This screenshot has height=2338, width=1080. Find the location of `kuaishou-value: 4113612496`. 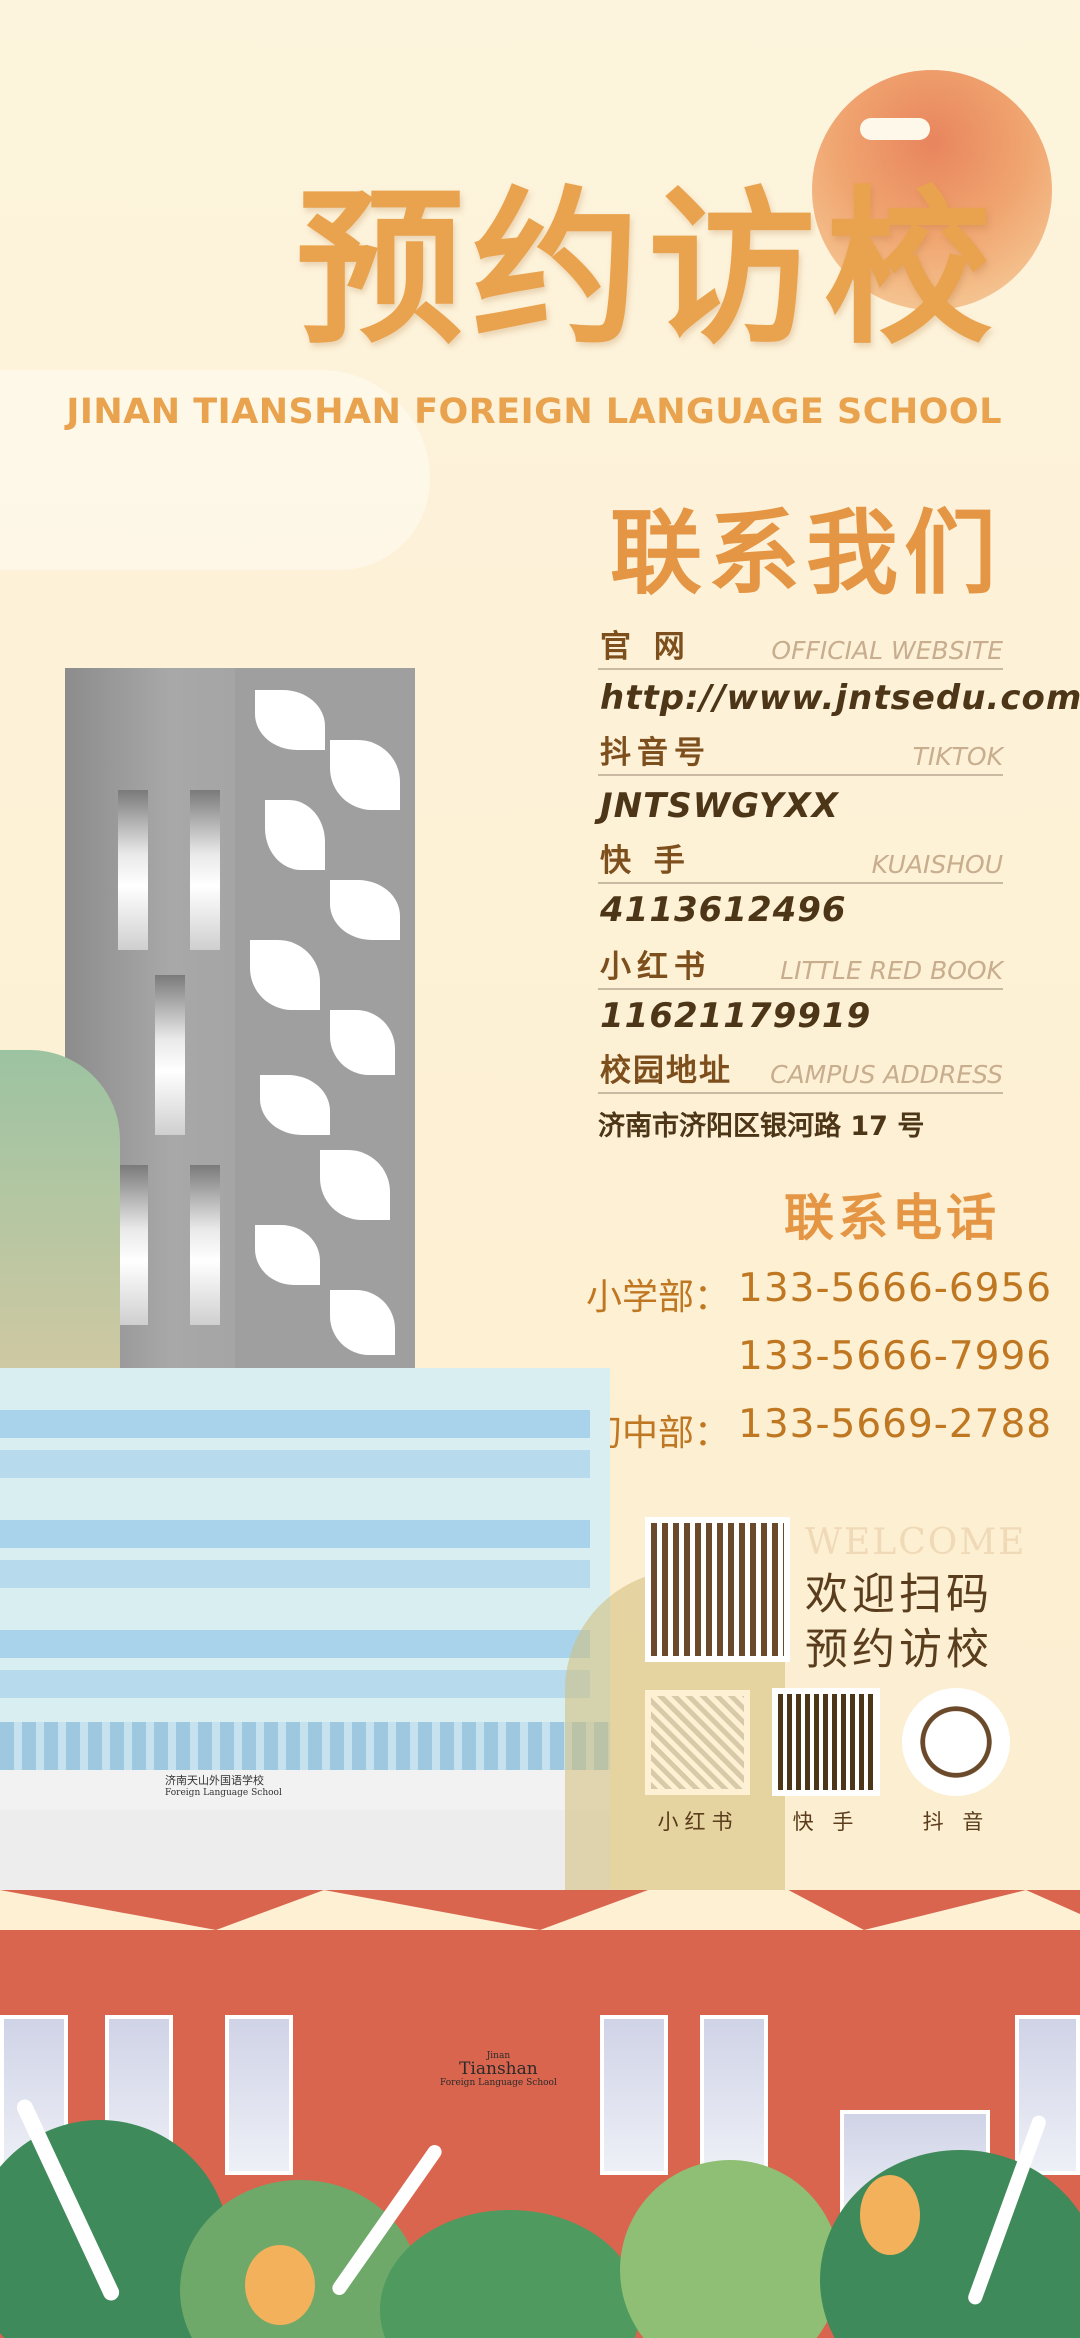

kuaishou-value: 4113612496 is located at coordinates (723, 910).